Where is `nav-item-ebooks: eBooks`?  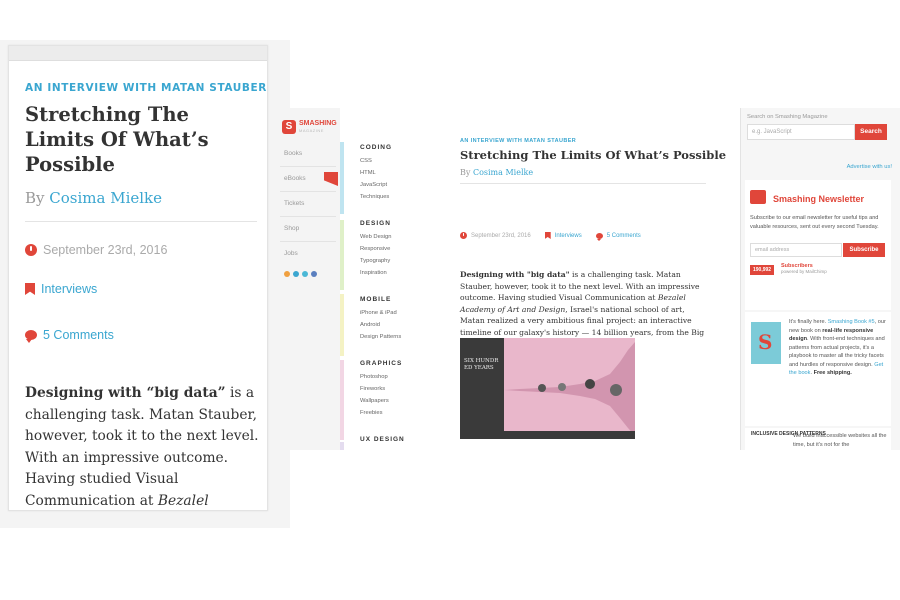 nav-item-ebooks: eBooks is located at coordinates (295, 178).